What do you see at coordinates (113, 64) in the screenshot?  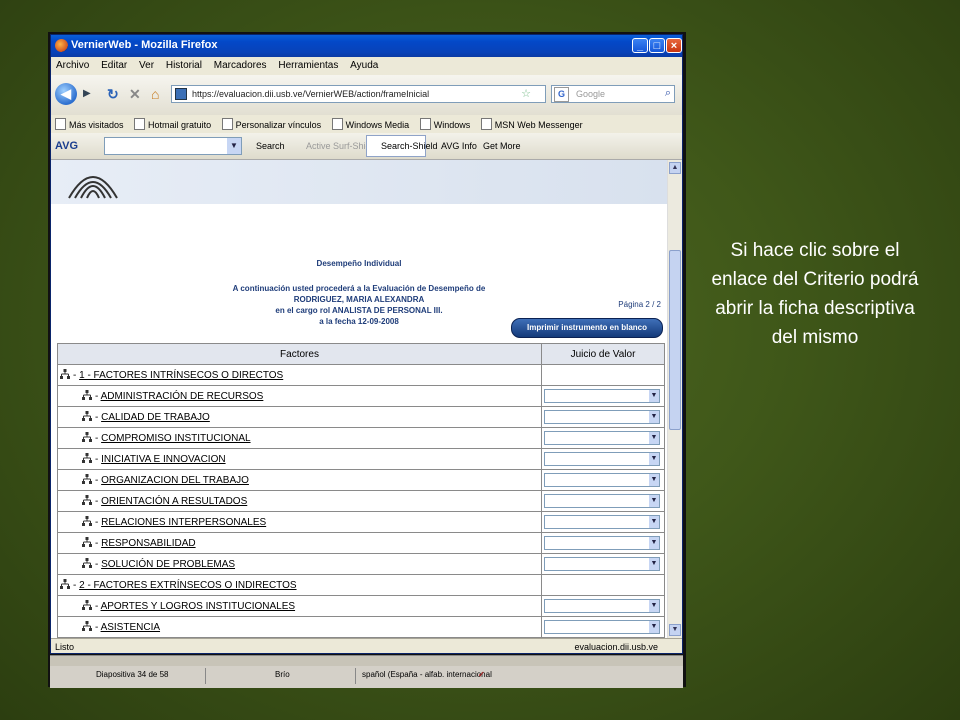 I see `menu-editar: Editar` at bounding box center [113, 64].